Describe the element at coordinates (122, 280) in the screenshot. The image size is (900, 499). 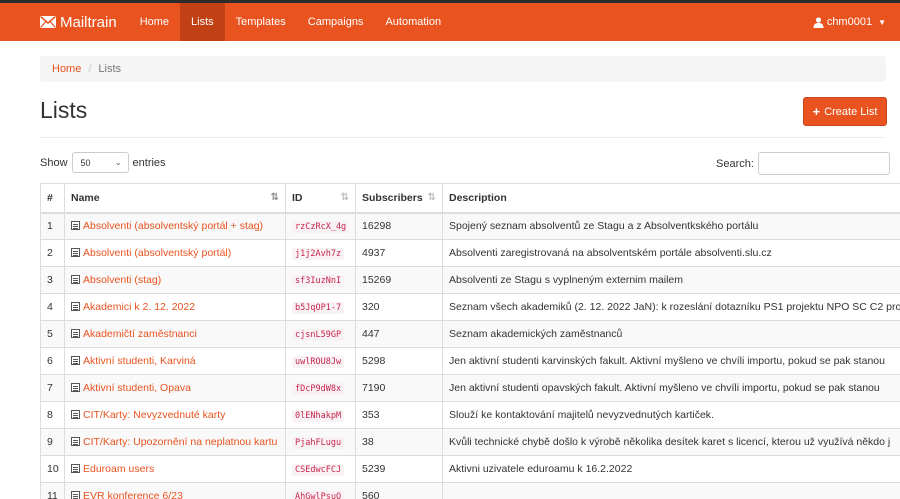
I see `list-name-link: Absolventi (stag)` at that location.